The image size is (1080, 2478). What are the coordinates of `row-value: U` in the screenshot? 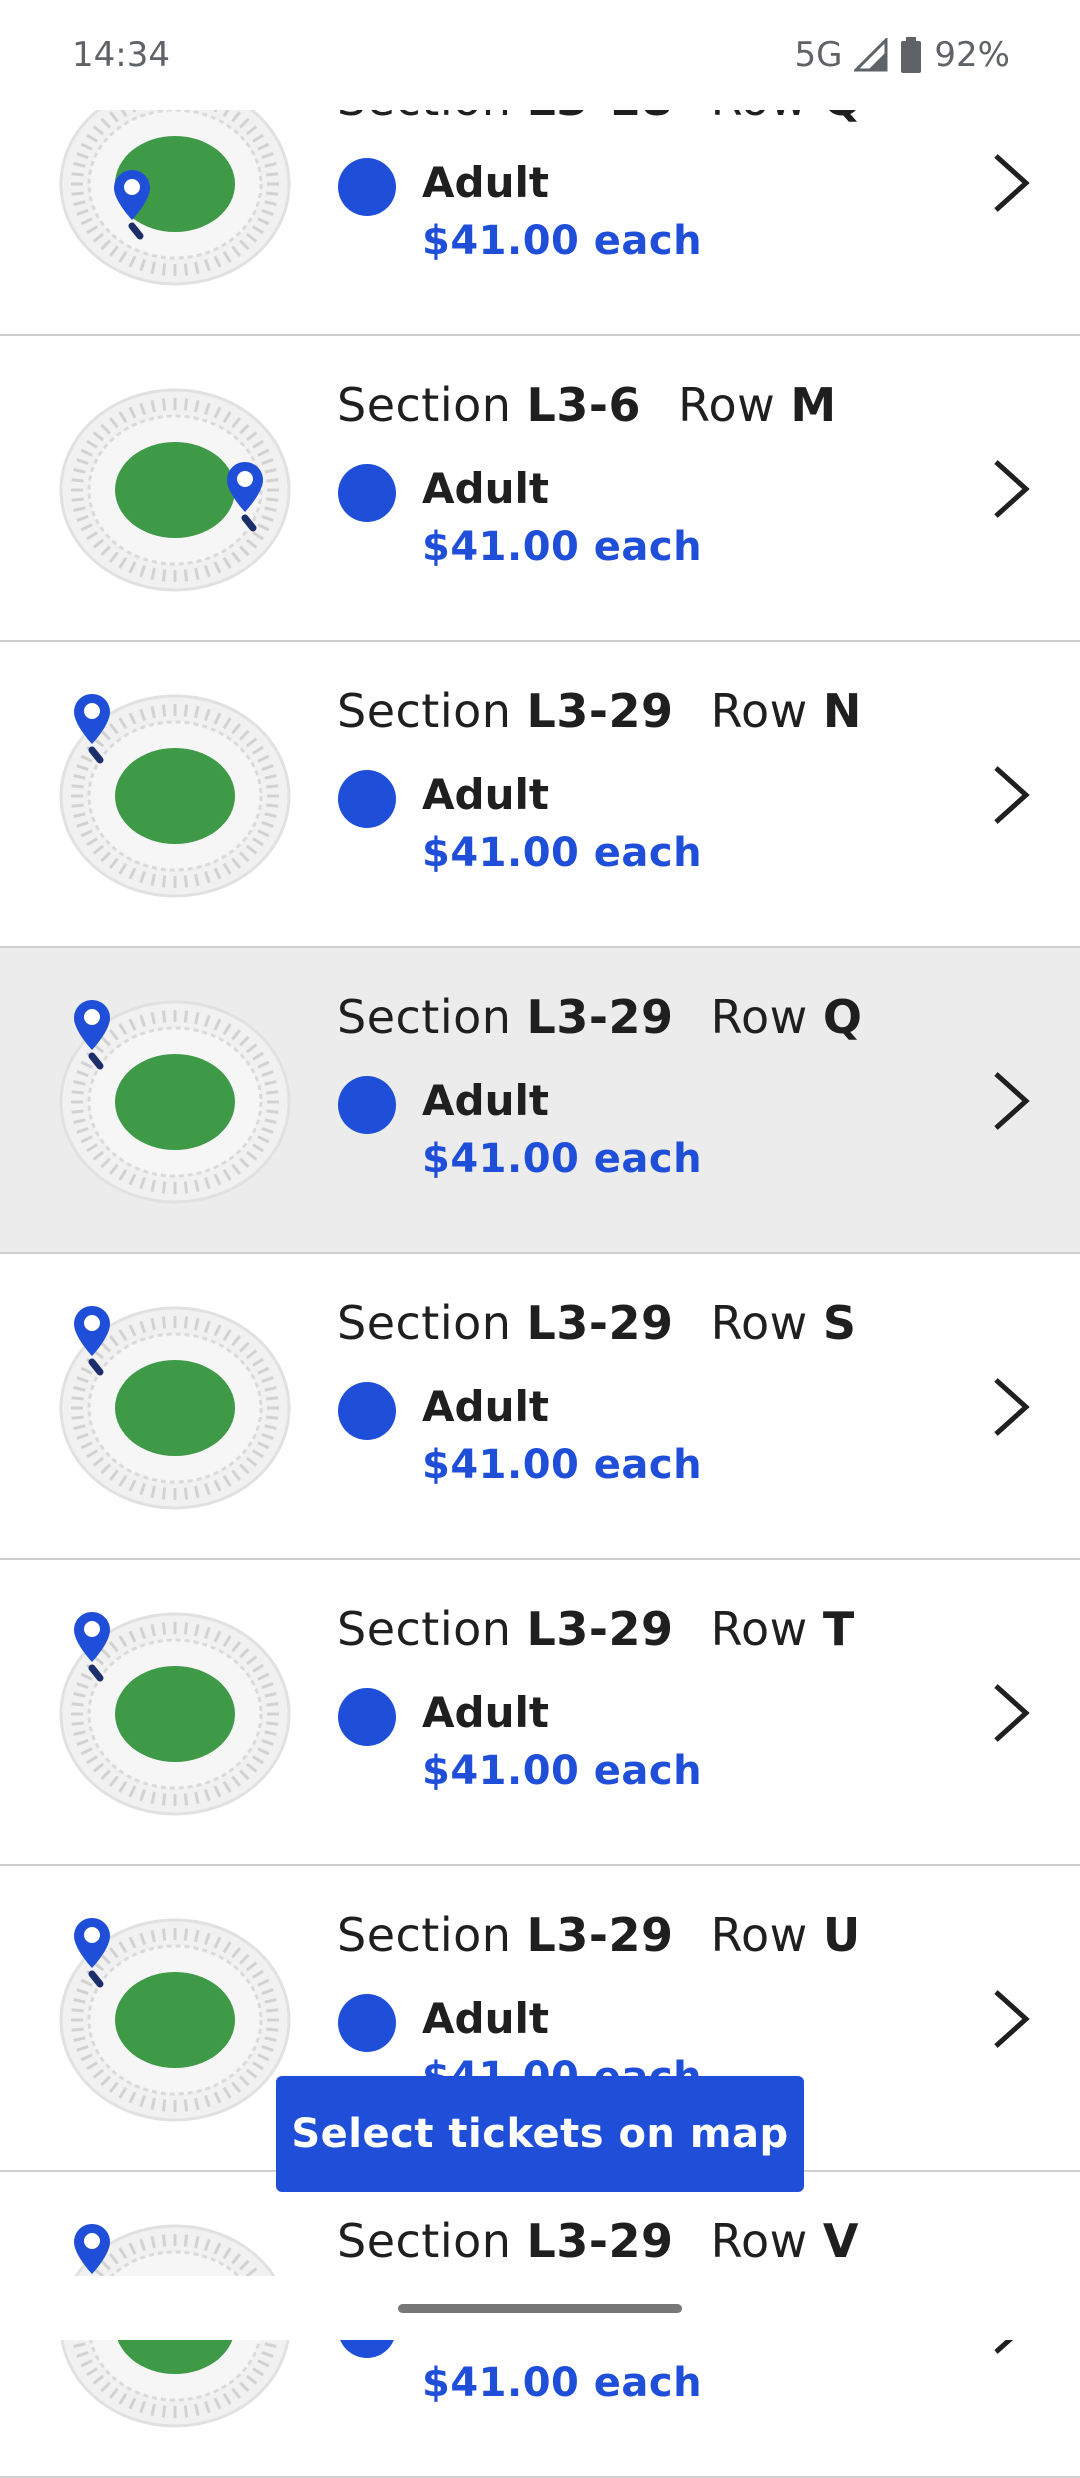 It's located at (841, 1935).